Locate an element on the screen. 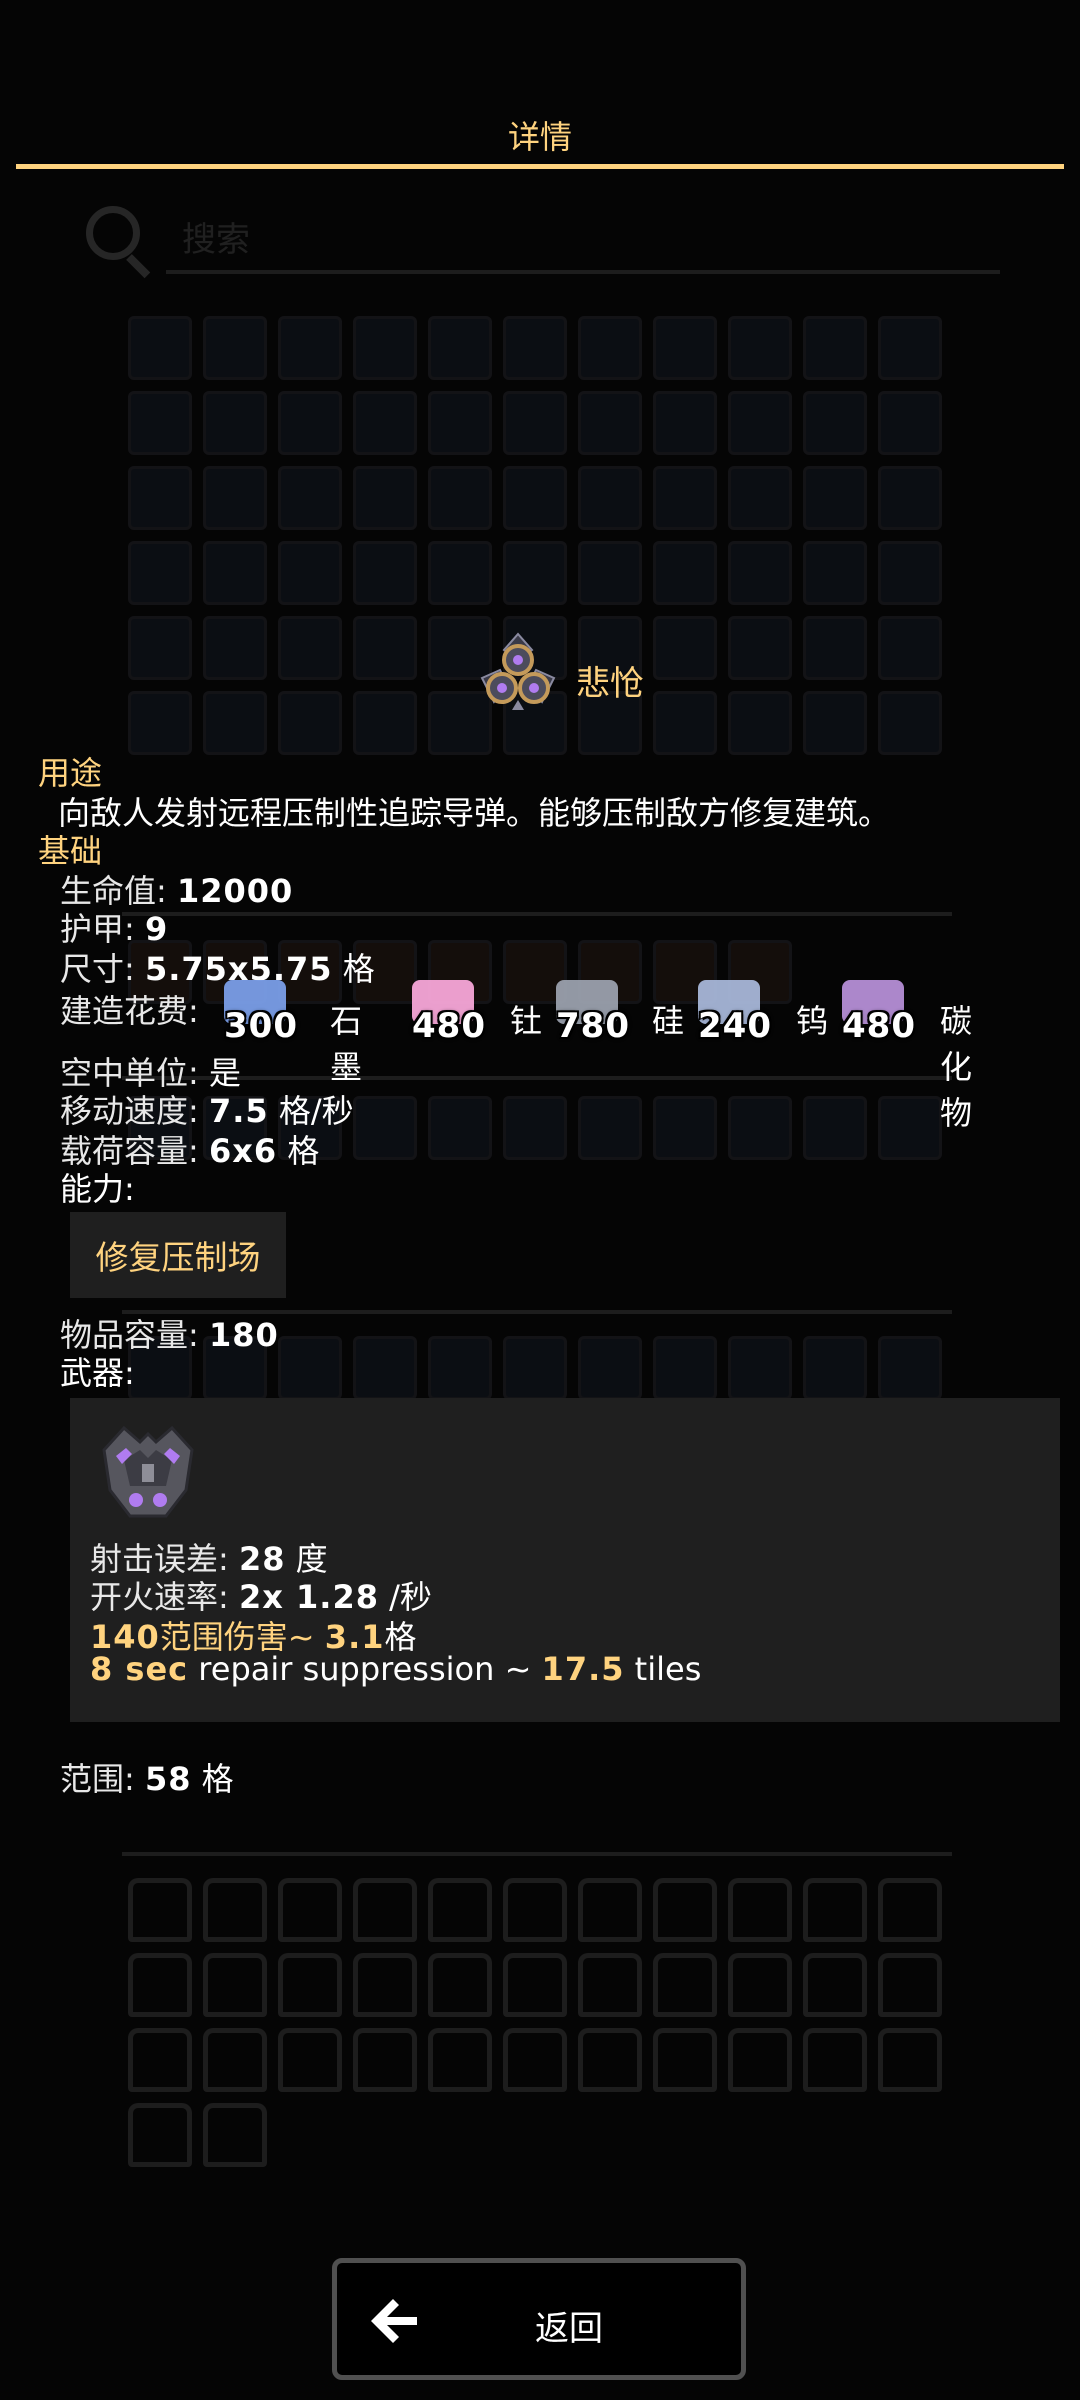 This screenshot has height=2400, width=1080. suppression-duration: 8 sec is located at coordinates (139, 1669).